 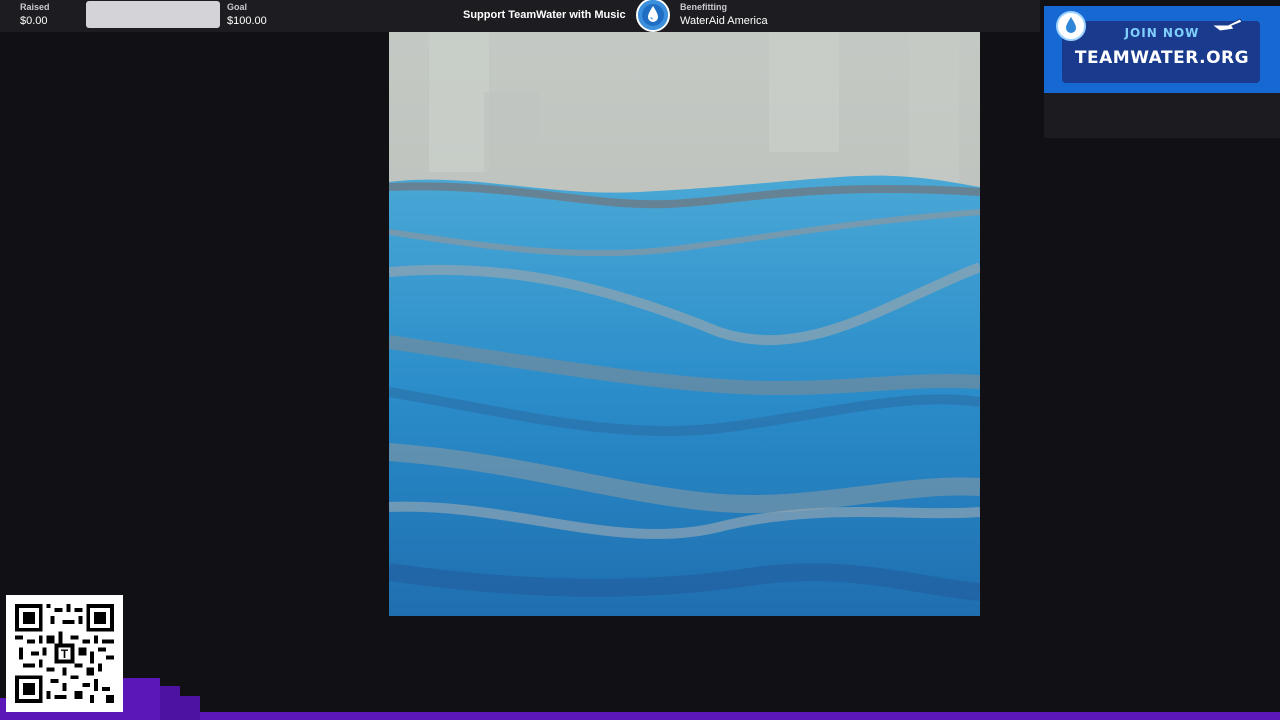 I want to click on raised-stat: Raised $0.00, so click(x=35, y=15).